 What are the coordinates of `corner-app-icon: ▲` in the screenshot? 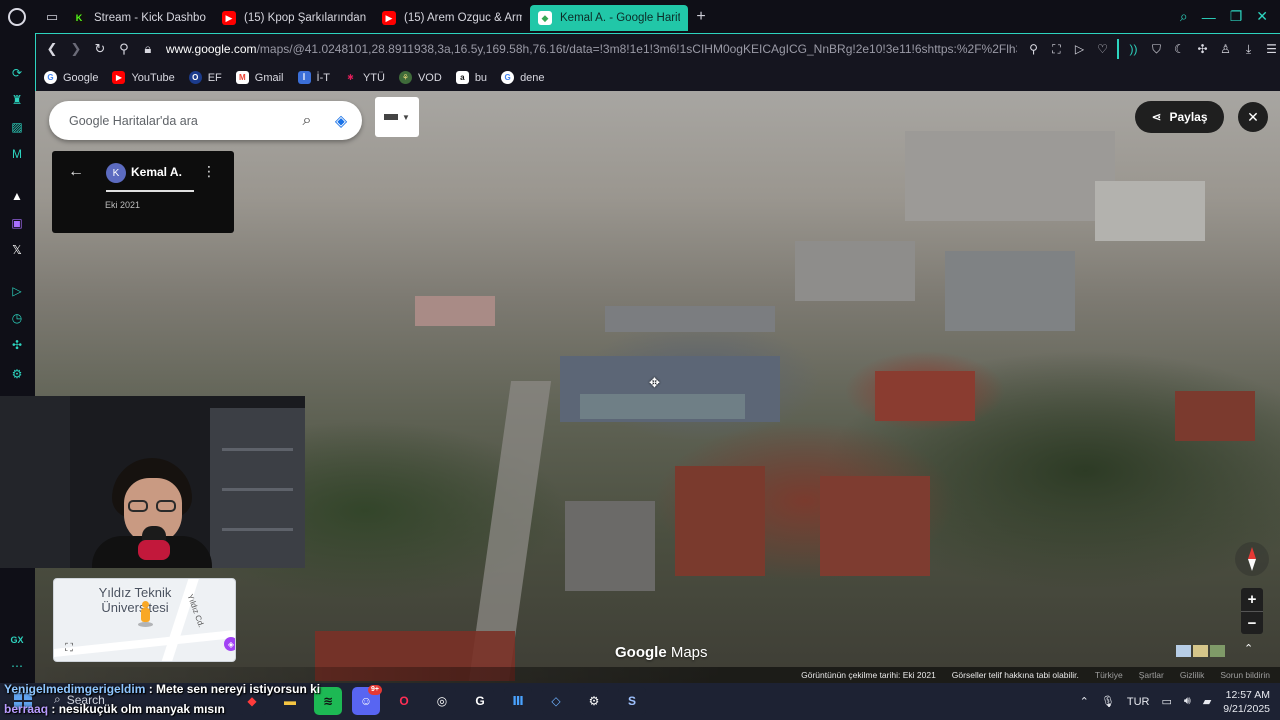 It's located at (17, 196).